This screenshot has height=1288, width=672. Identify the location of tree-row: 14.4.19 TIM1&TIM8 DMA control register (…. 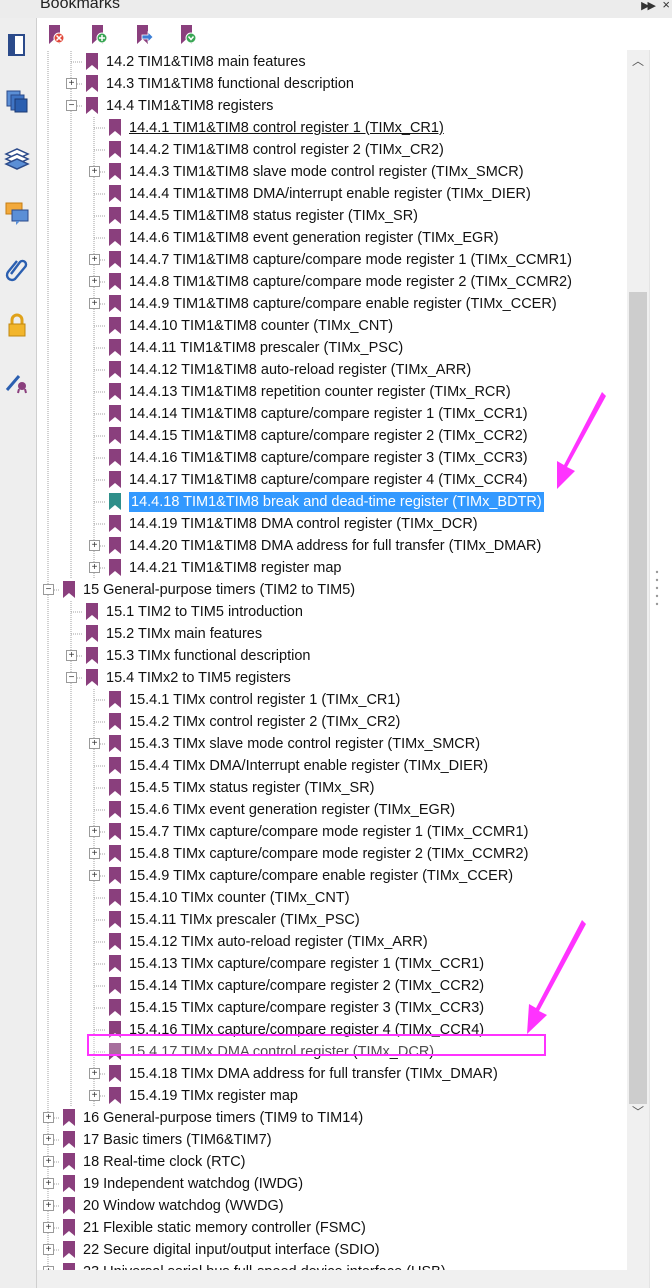
(332, 524).